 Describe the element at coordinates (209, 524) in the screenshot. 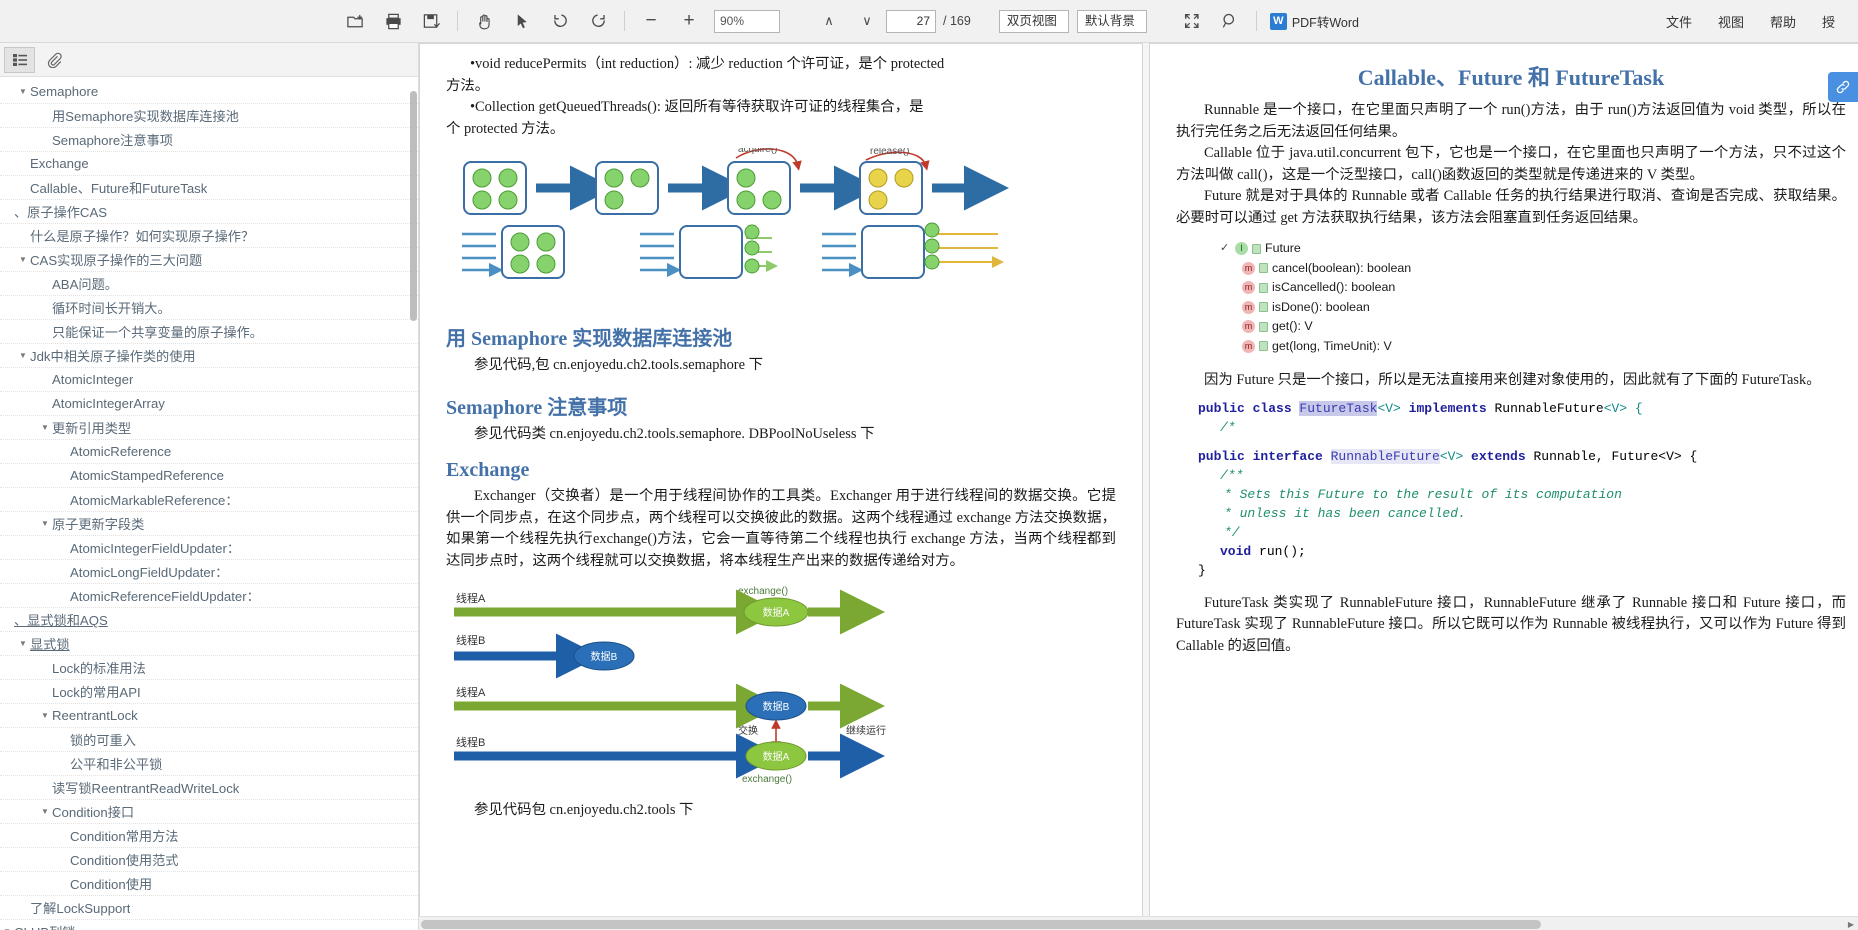

I see `outline-item: ▼ 原子更新字段类` at that location.